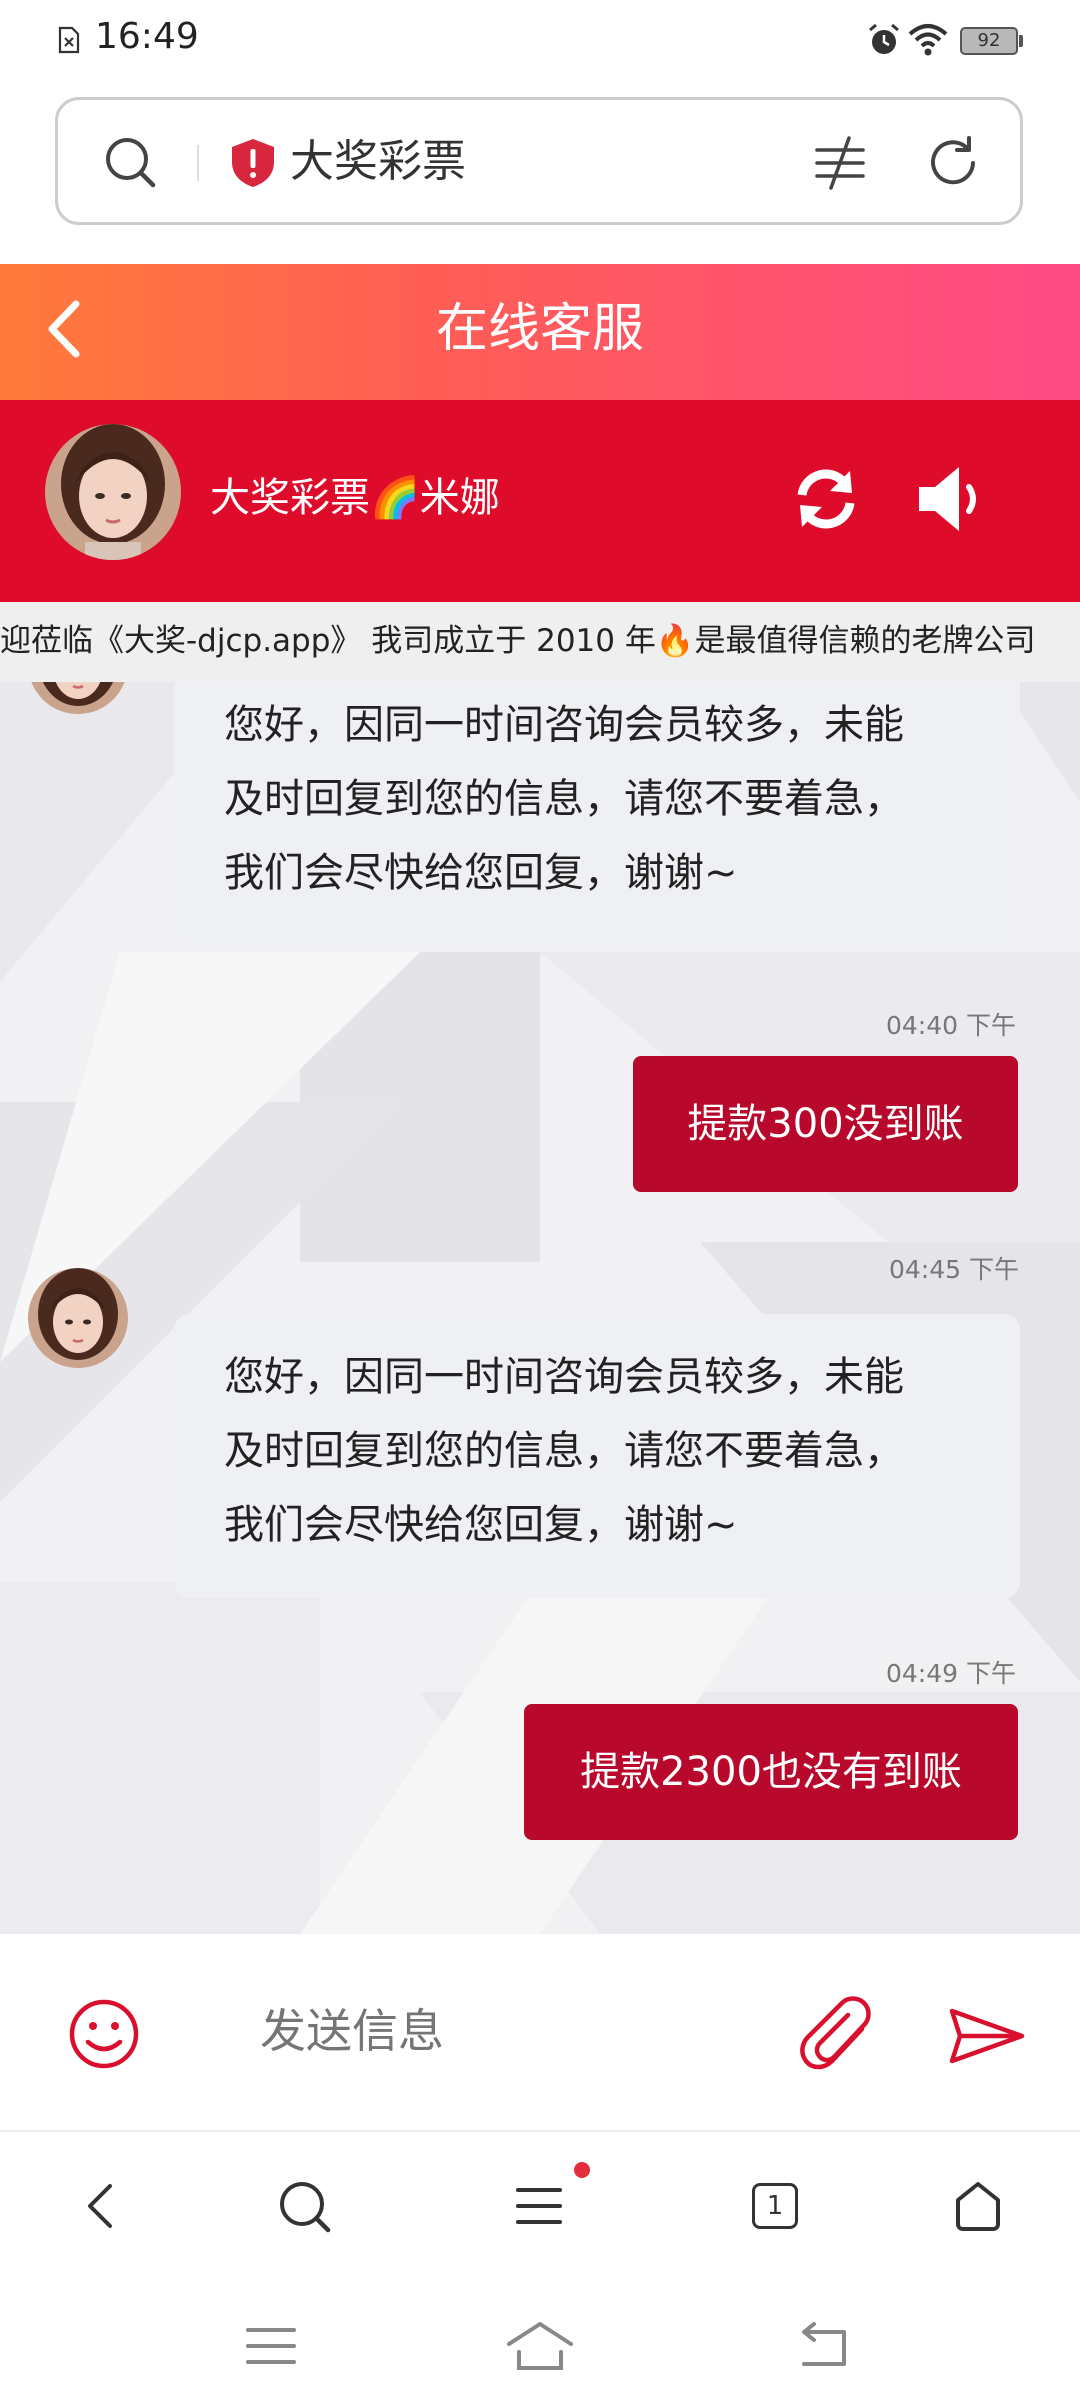  What do you see at coordinates (928, 40) in the screenshot?
I see `wifi-icon` at bounding box center [928, 40].